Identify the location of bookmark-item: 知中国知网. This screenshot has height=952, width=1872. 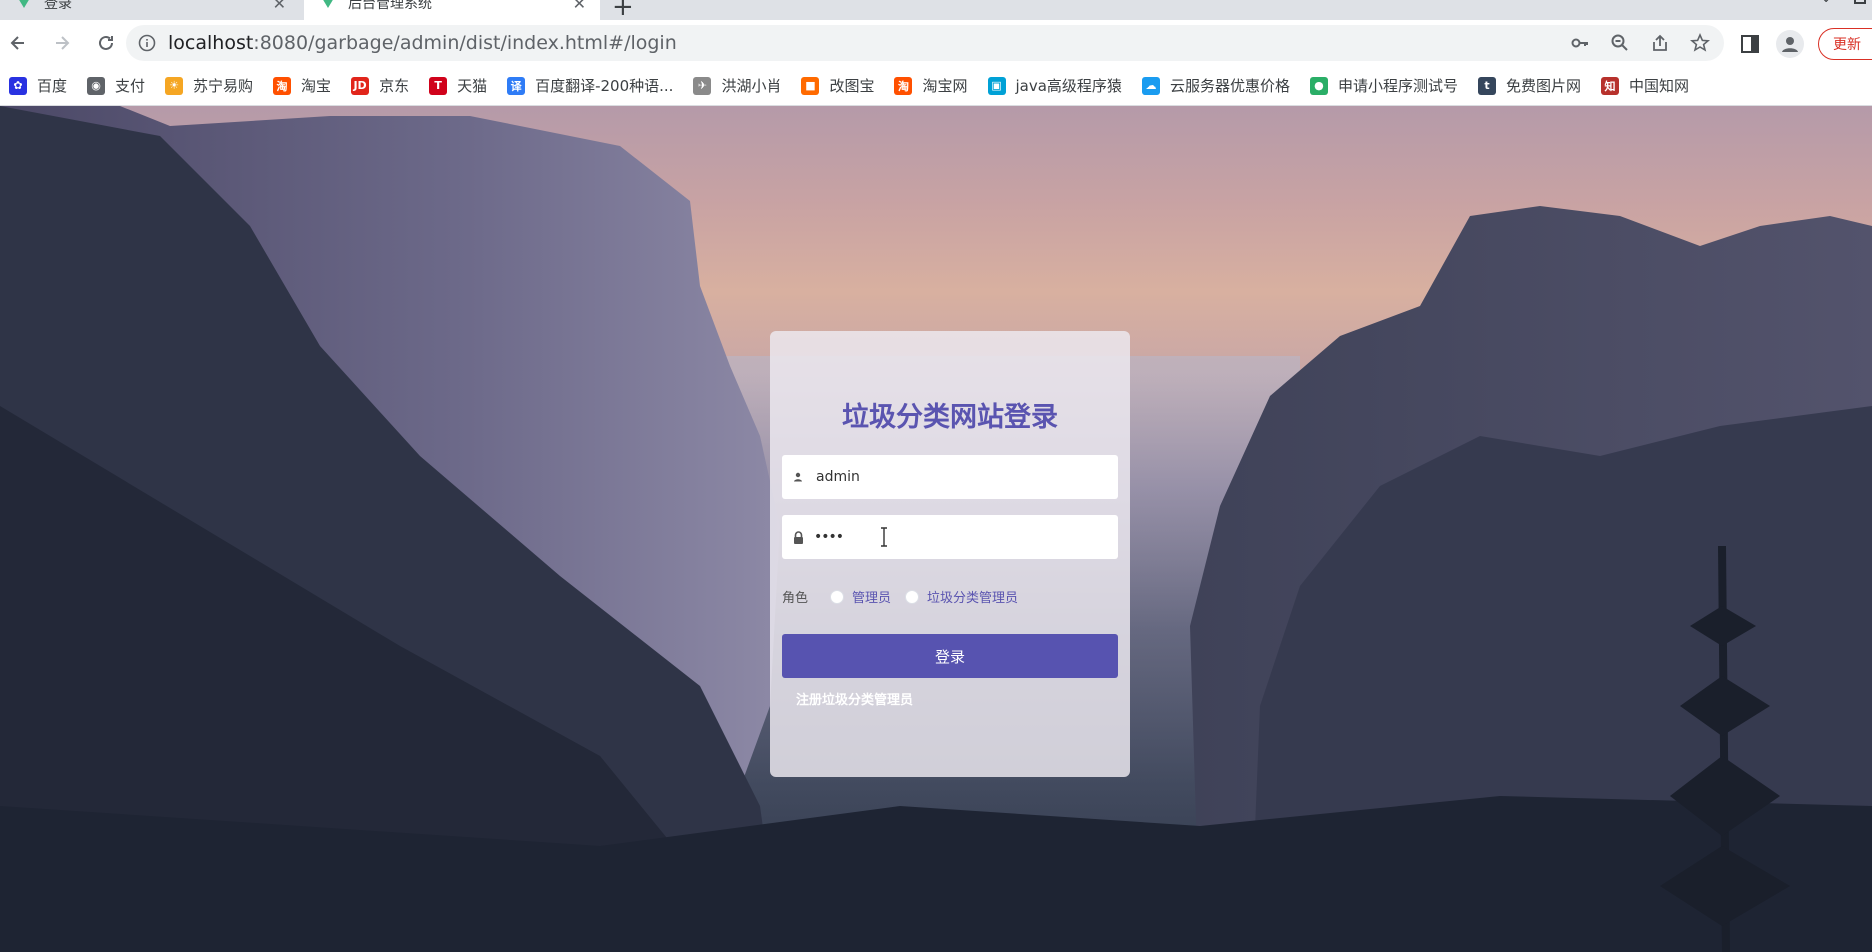
(1644, 85).